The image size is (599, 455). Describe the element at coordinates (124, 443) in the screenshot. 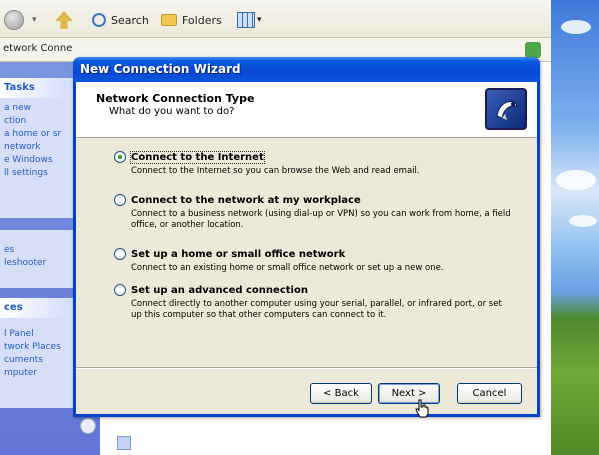

I see `scroll-down-icon` at that location.